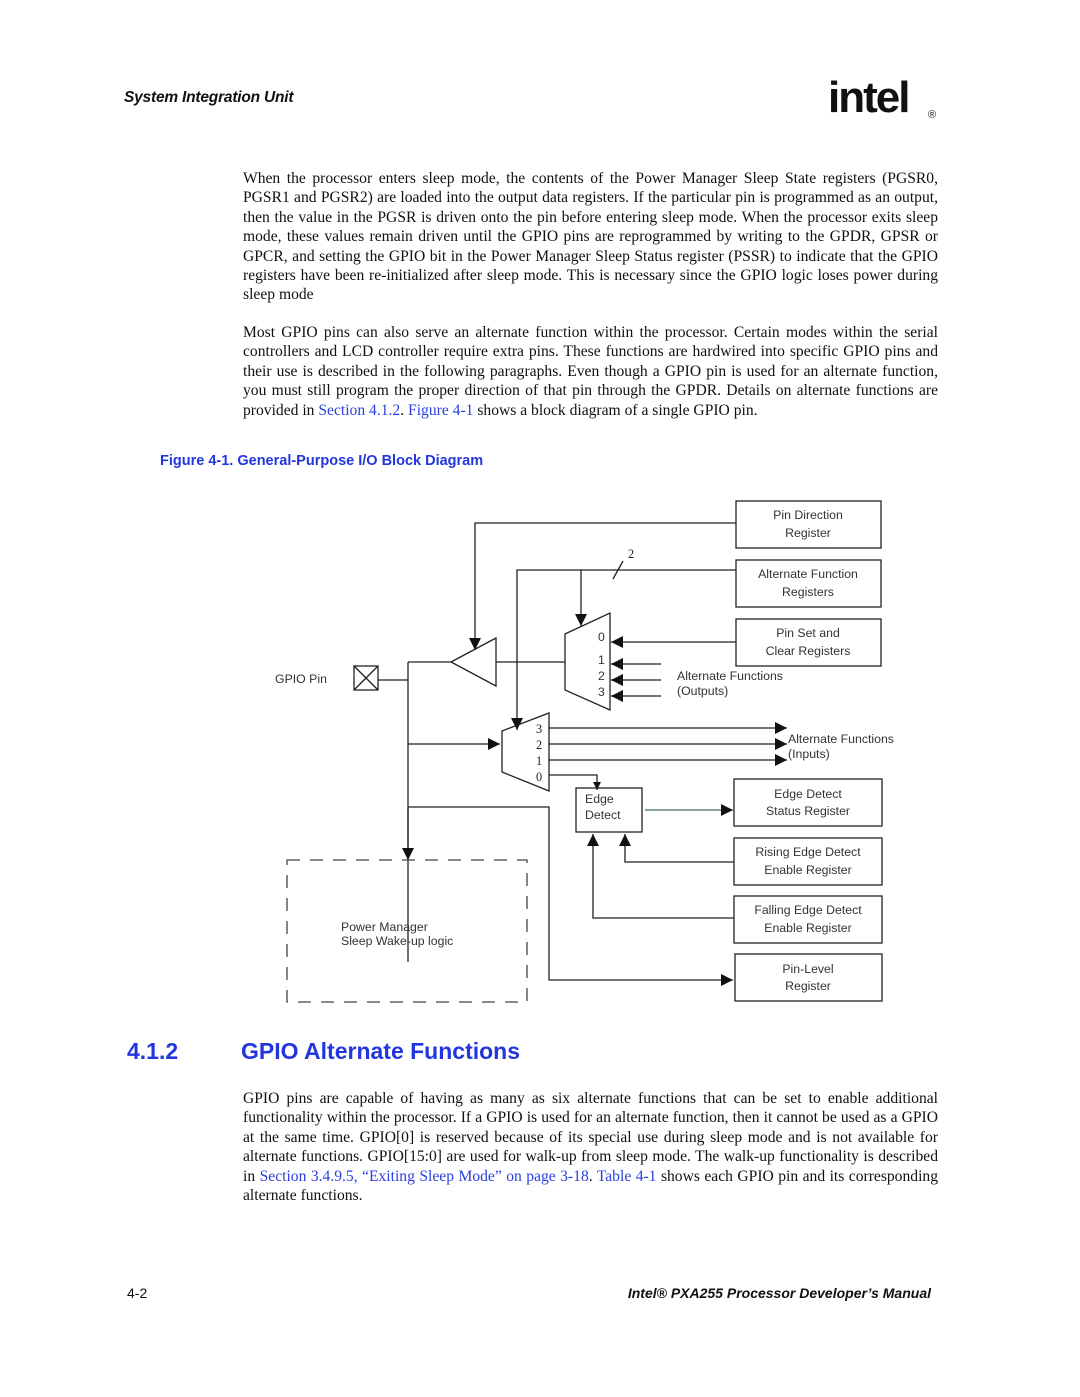 The image size is (1080, 1397). What do you see at coordinates (539, 761) in the screenshot?
I see `in-mux-output-1: 1` at bounding box center [539, 761].